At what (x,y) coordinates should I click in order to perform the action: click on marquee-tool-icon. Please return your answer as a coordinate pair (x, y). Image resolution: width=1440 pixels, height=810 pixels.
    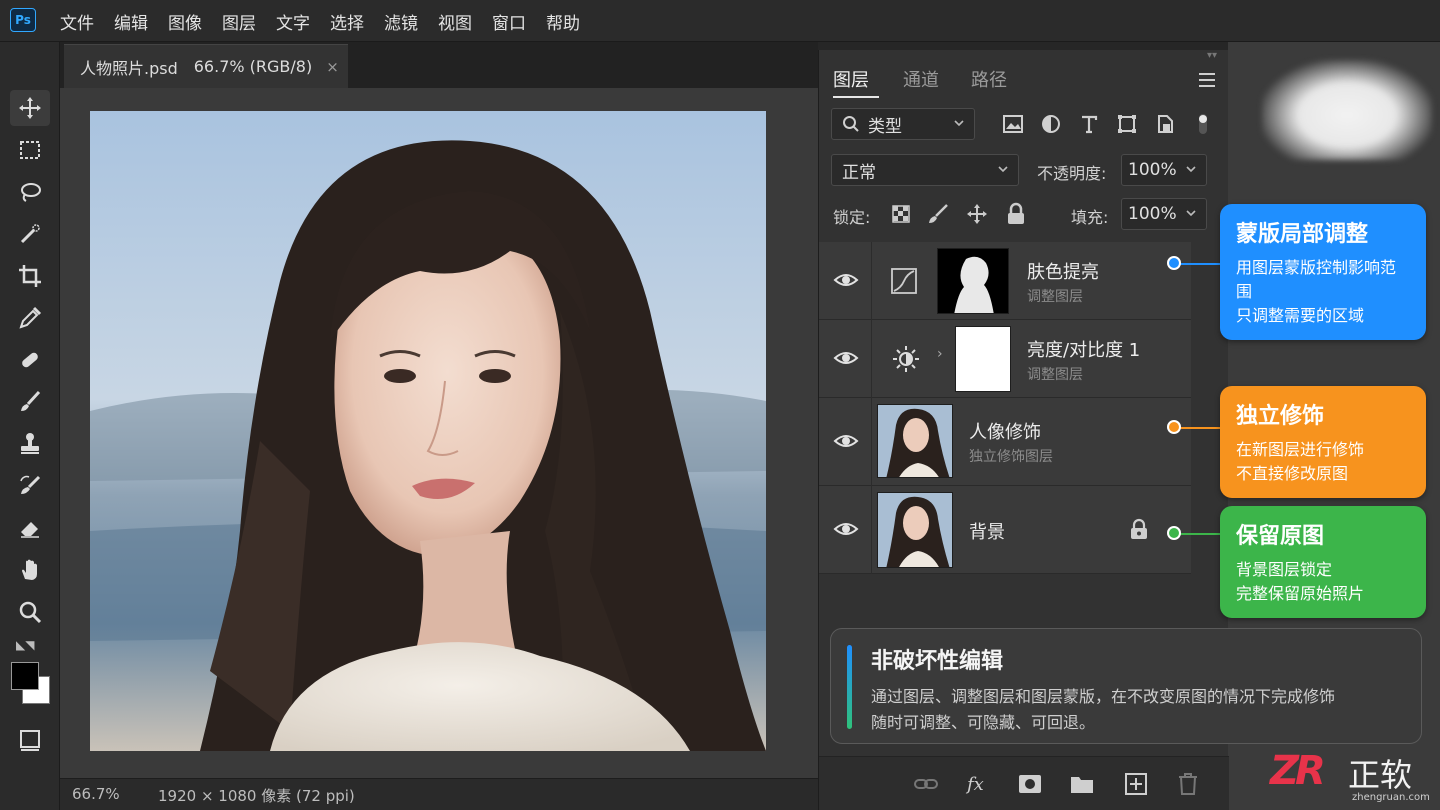
    Looking at the image, I should click on (30, 150).